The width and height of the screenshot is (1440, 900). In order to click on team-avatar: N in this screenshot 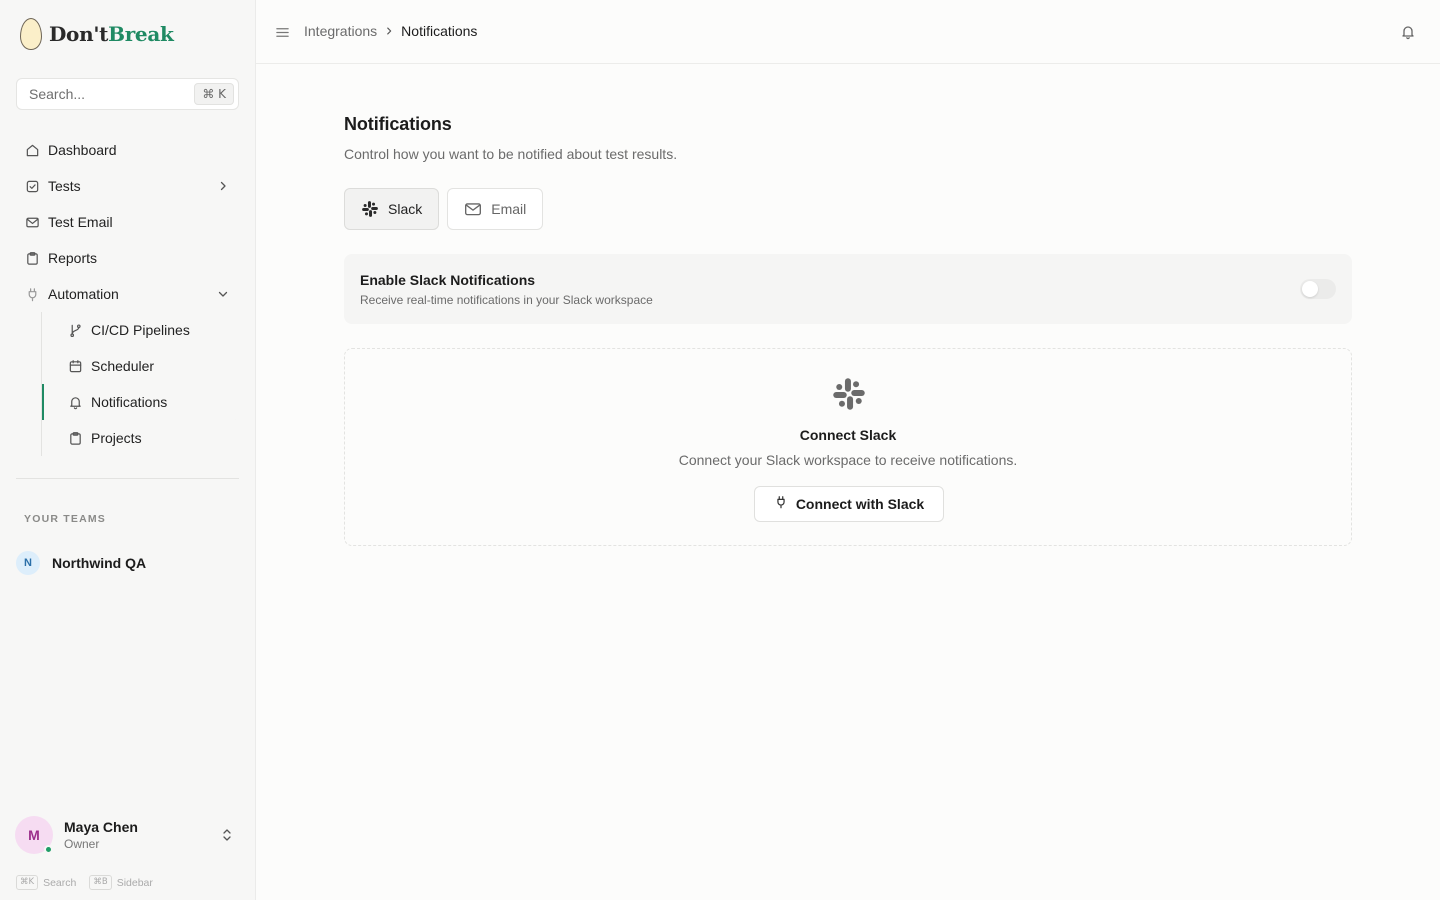, I will do `click(28, 563)`.